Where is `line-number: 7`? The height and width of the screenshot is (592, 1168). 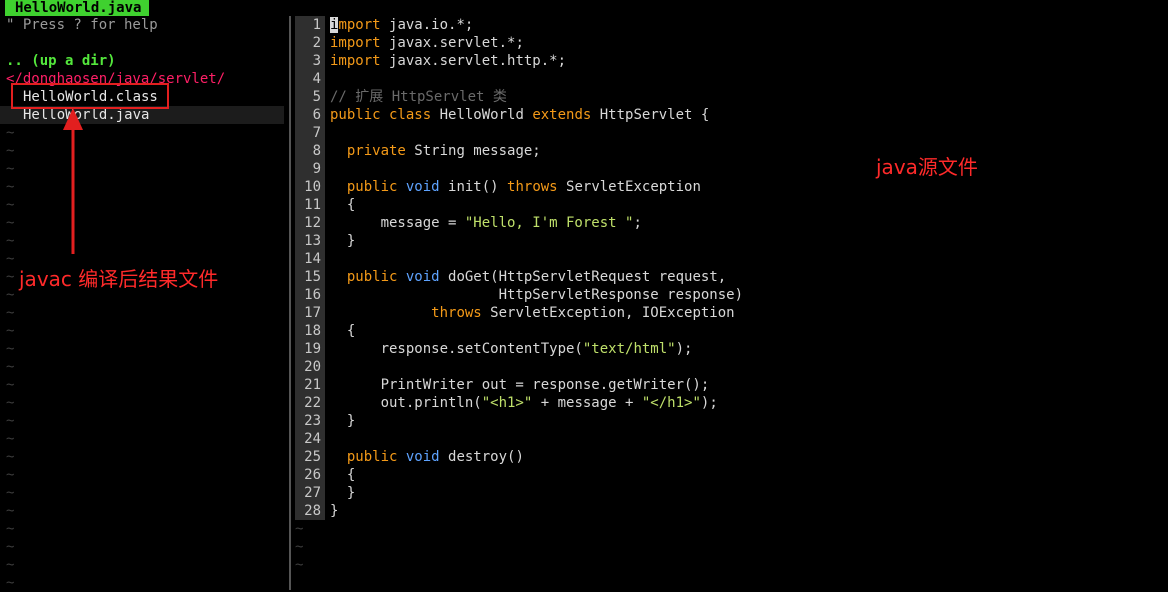
line-number: 7 is located at coordinates (316, 133).